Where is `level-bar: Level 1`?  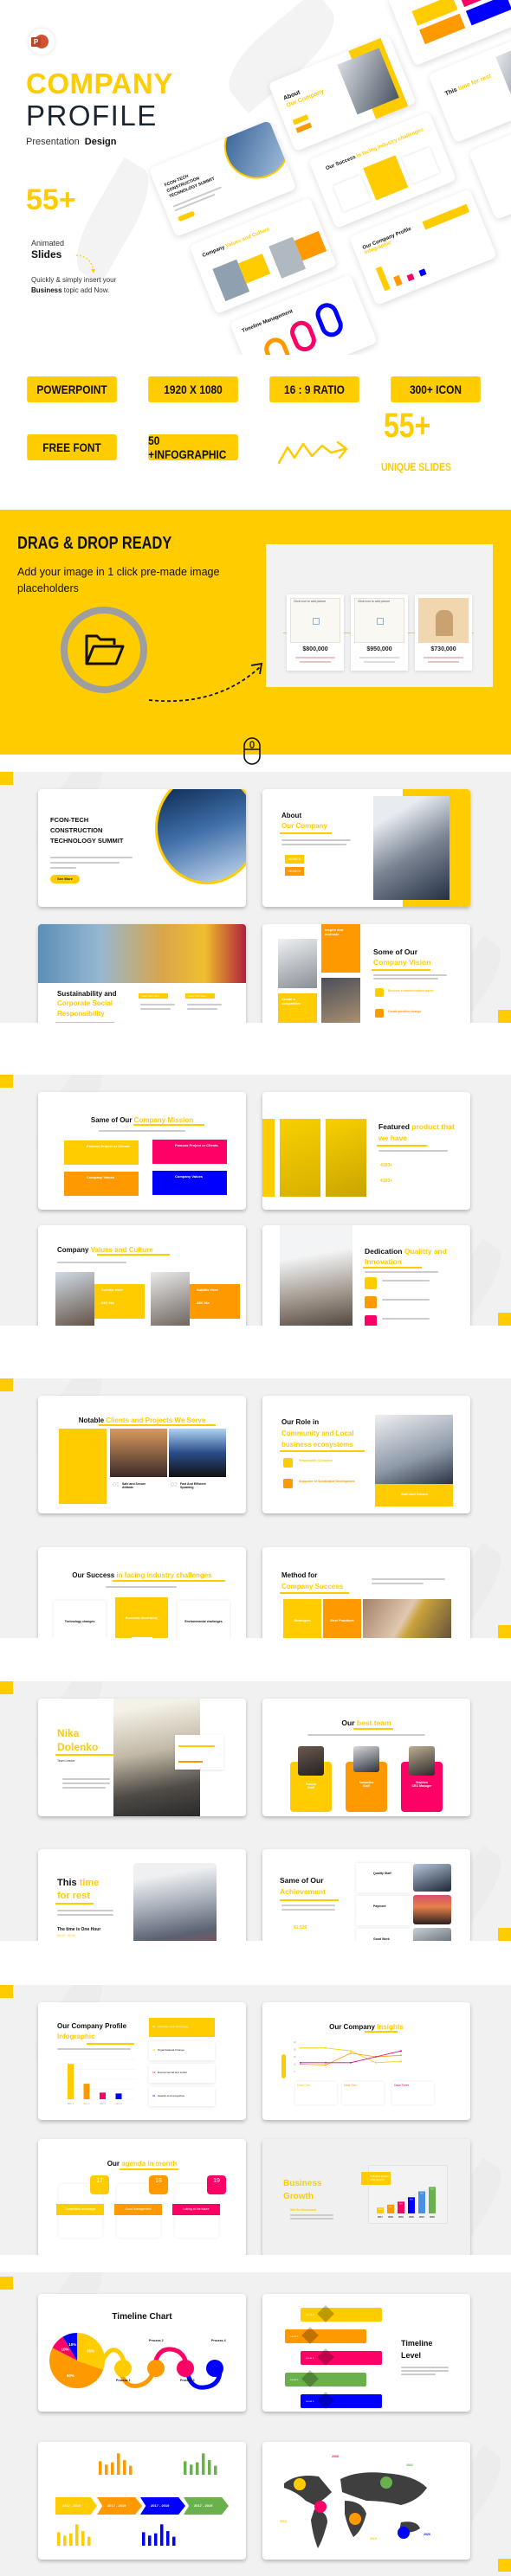 level-bar: Level 1 is located at coordinates (341, 2358).